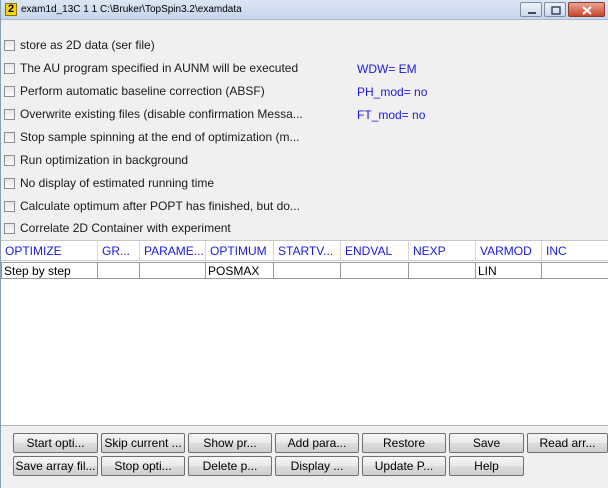 The image size is (608, 488). Describe the element at coordinates (575, 251) in the screenshot. I see `column-header-inc: INC` at that location.